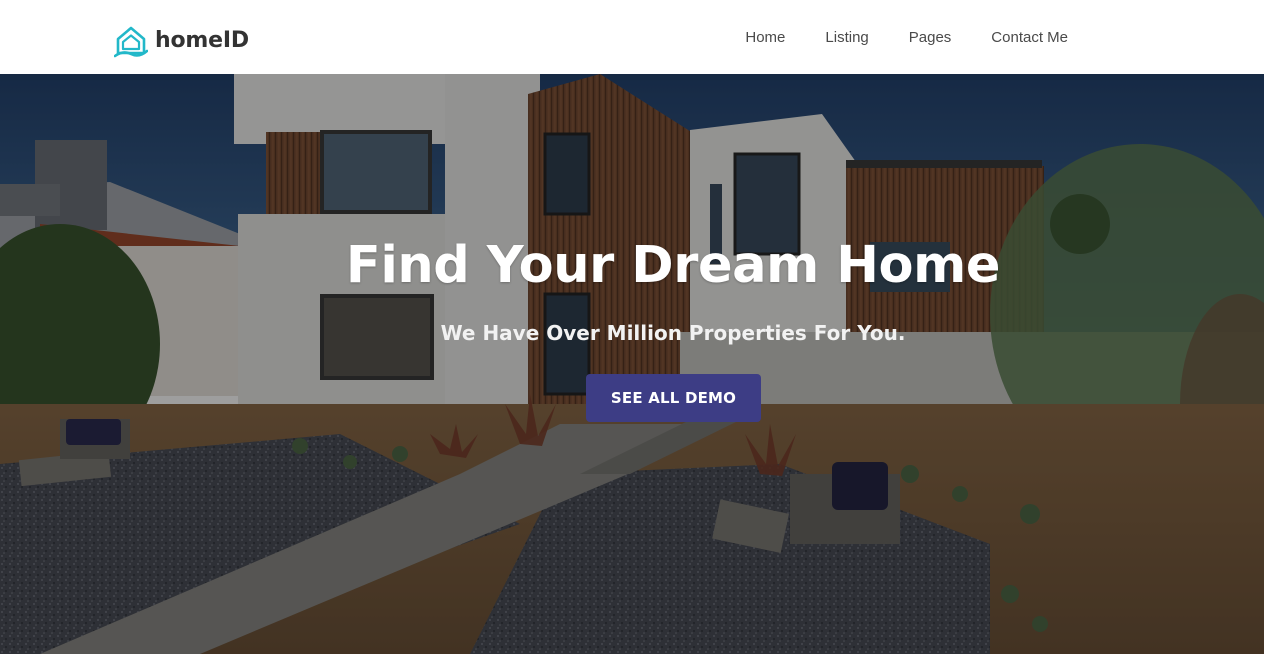 The image size is (1264, 654). I want to click on nav-item-pages: Pages, so click(930, 37).